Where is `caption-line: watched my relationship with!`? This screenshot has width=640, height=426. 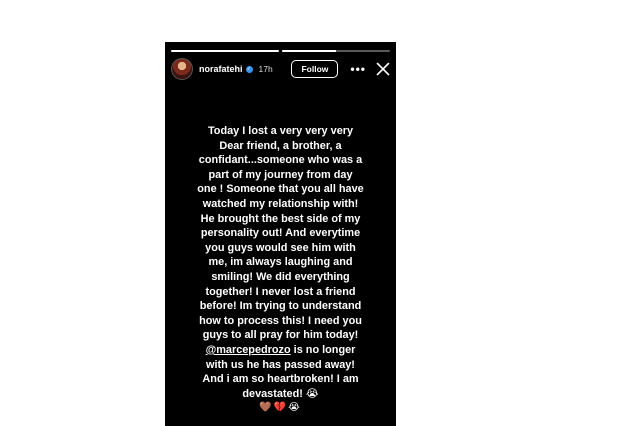
caption-line: watched my relationship with! is located at coordinates (280, 203).